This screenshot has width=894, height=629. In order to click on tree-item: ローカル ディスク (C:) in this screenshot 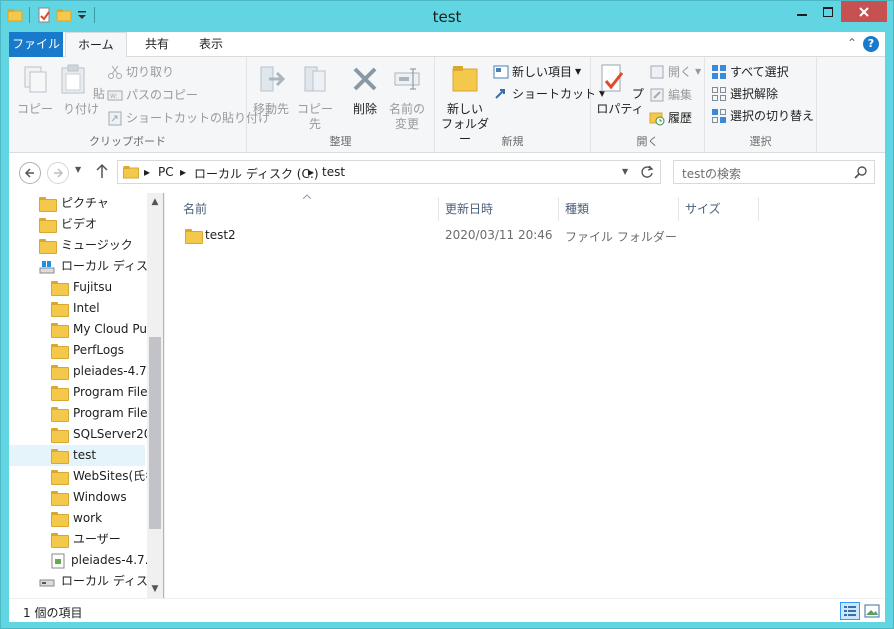, I will do `click(93, 266)`.